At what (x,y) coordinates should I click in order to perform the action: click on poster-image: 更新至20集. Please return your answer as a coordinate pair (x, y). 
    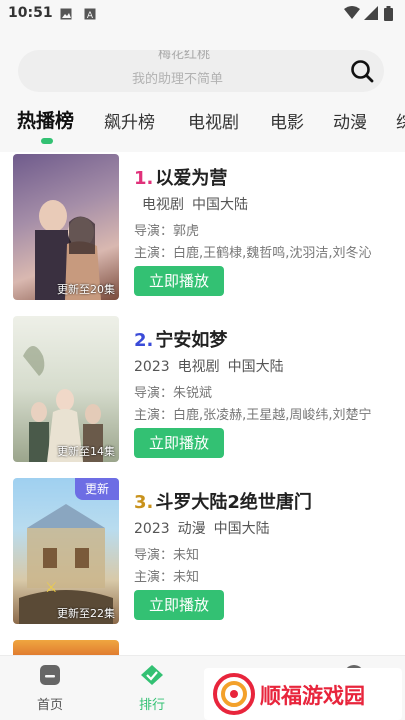
    Looking at the image, I should click on (66, 227).